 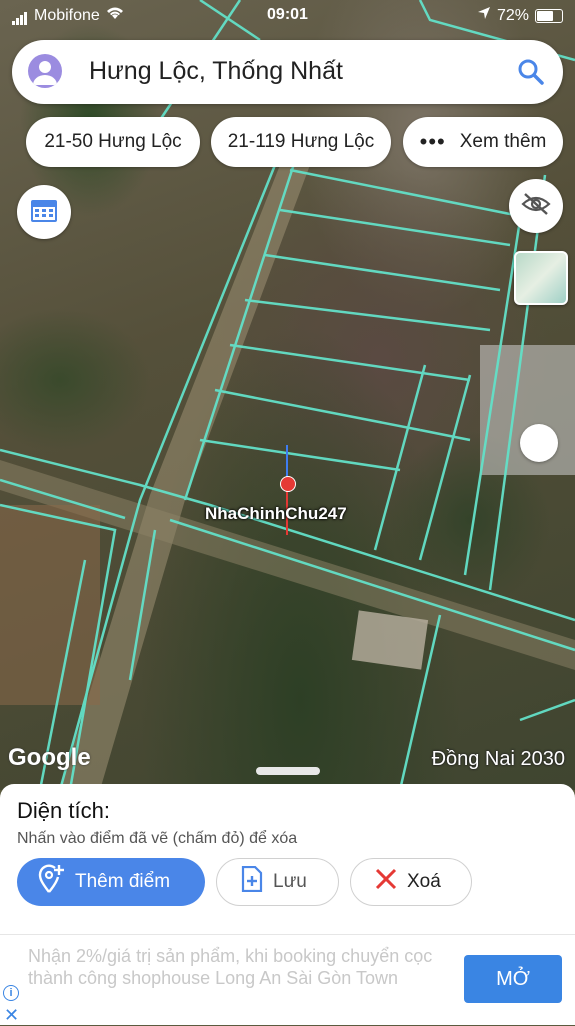 I want to click on map-layer-thumbnail, so click(x=541, y=278).